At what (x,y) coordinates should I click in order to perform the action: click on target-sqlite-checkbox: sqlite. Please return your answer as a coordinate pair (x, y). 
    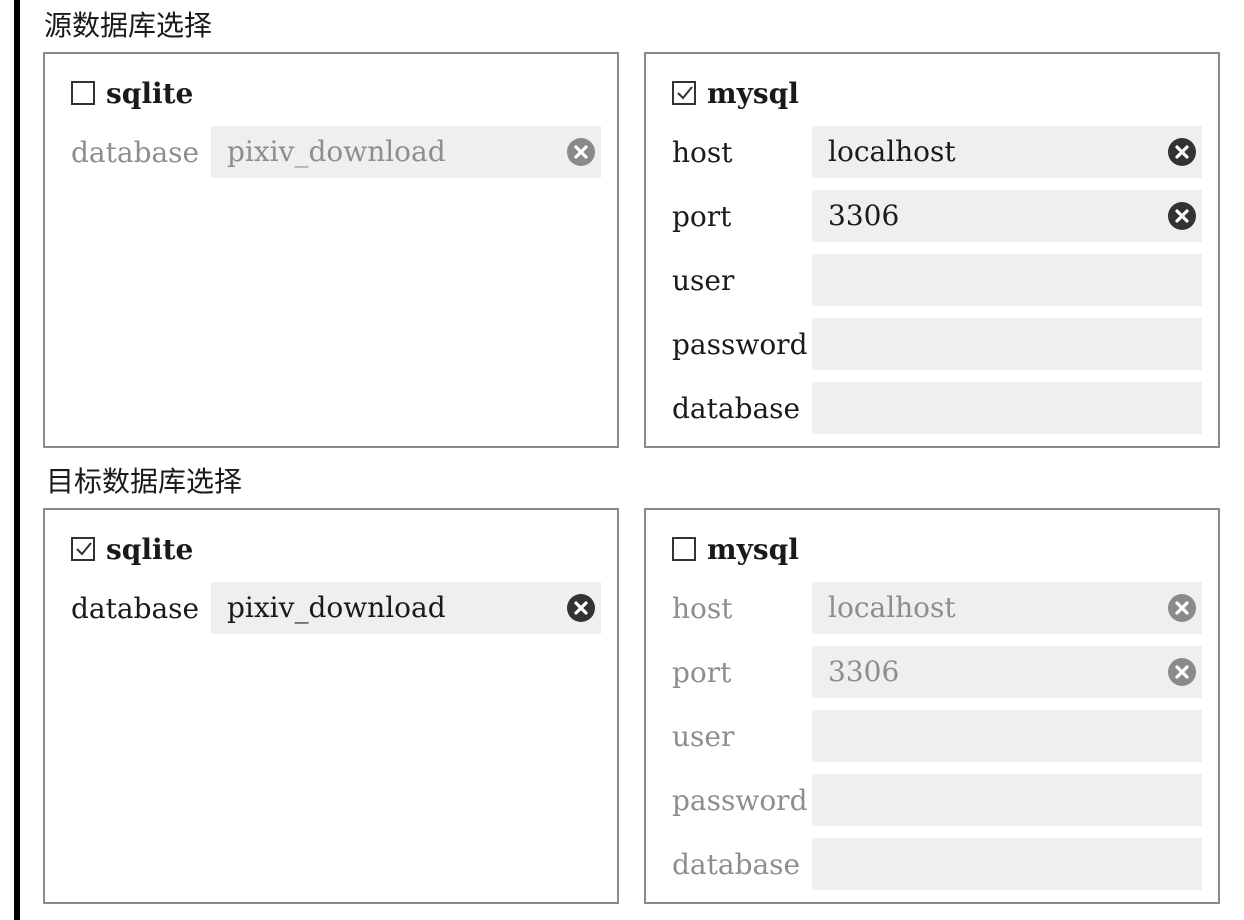
    Looking at the image, I should click on (132, 549).